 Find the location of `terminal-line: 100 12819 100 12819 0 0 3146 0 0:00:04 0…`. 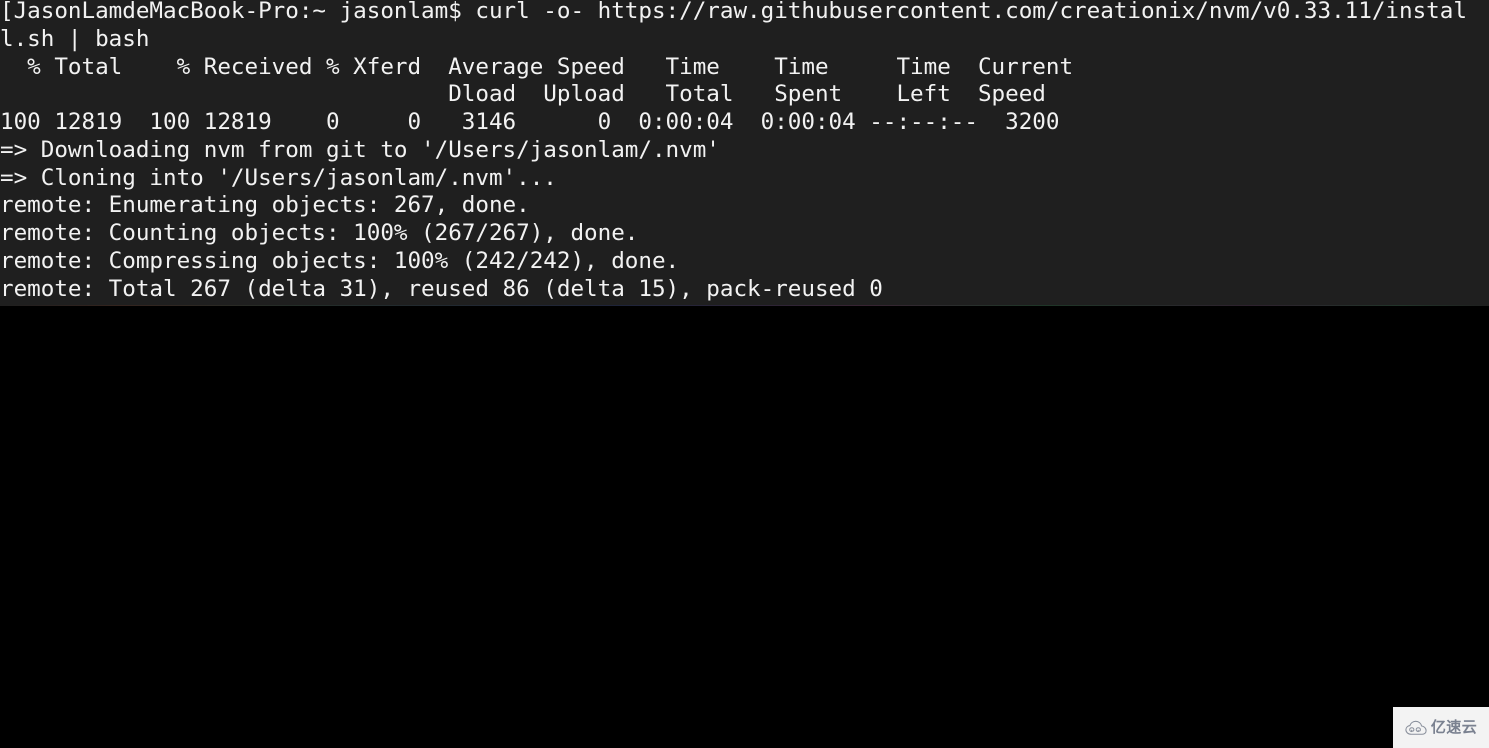

terminal-line: 100 12819 100 12819 0 0 3146 0 0:00:04 0… is located at coordinates (530, 122).